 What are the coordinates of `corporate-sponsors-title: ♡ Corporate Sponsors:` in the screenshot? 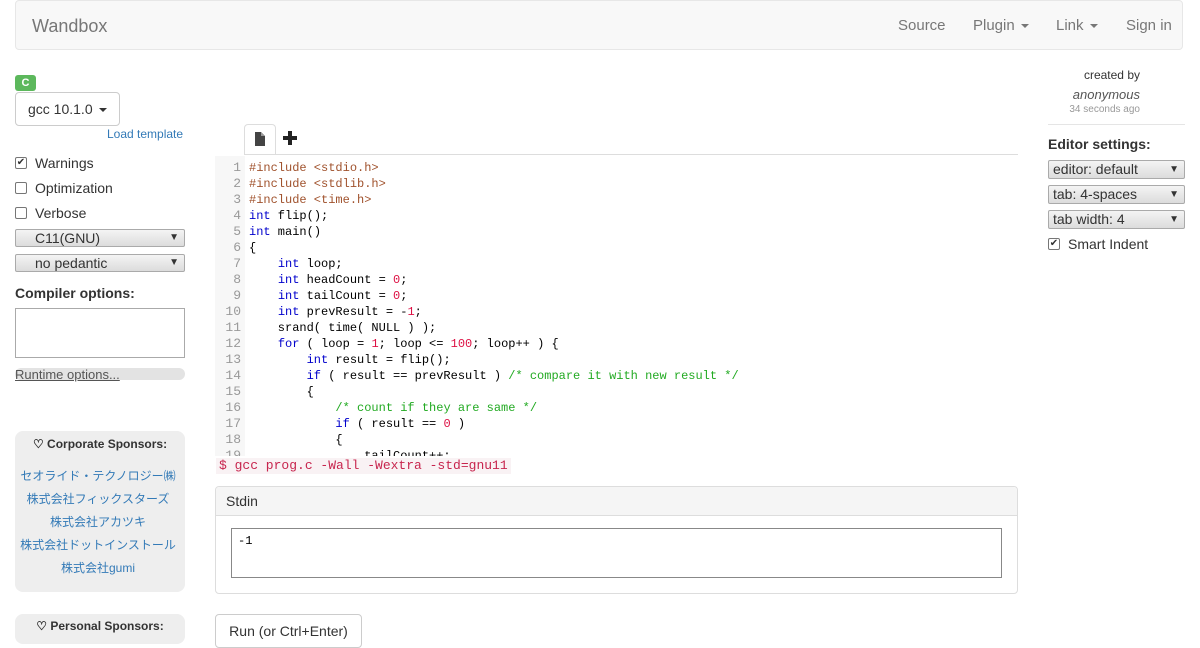 It's located at (100, 444).